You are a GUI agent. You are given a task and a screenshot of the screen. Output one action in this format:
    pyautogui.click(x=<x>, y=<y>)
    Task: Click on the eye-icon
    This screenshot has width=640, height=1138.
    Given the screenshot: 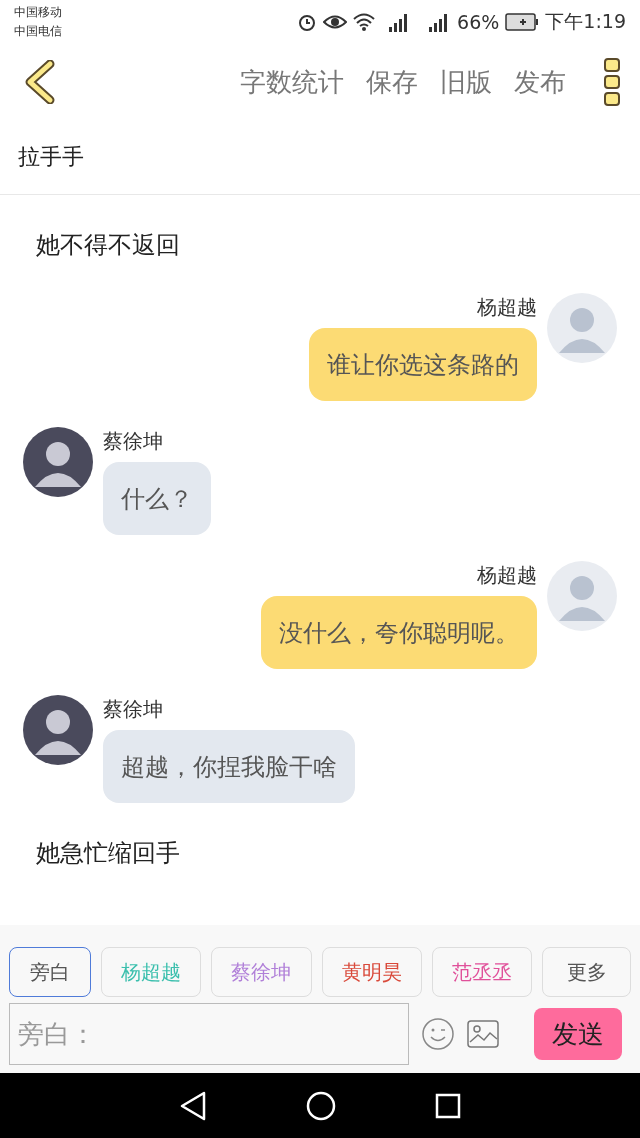 What is the action you would take?
    pyautogui.click(x=335, y=22)
    